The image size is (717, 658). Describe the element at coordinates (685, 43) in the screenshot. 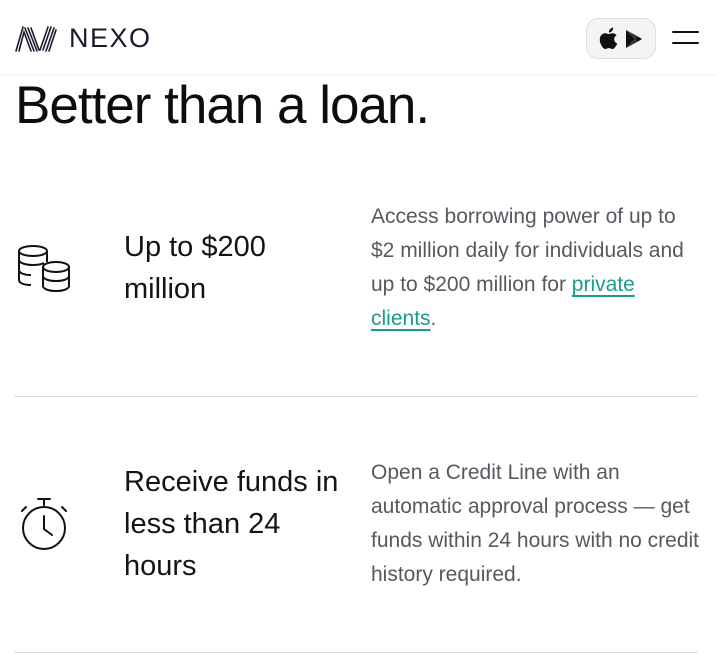

I see `menu-bar-bottom` at that location.